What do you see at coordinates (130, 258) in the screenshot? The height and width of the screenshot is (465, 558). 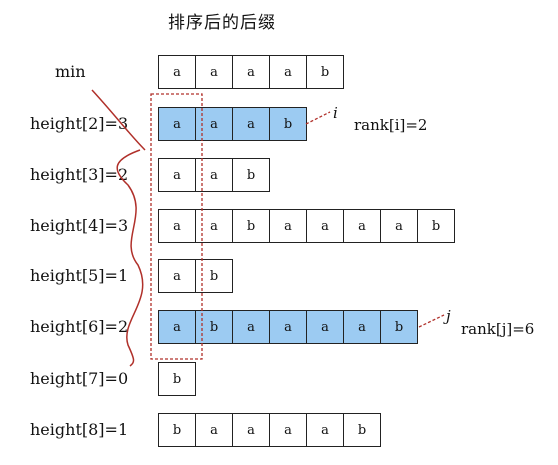 I see `min-brace-curve` at bounding box center [130, 258].